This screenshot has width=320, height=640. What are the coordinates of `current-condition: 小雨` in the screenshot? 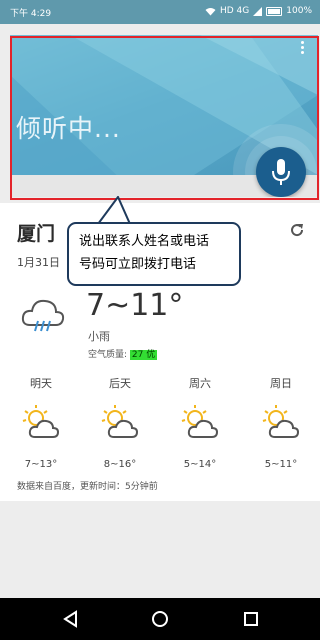 It's located at (99, 336).